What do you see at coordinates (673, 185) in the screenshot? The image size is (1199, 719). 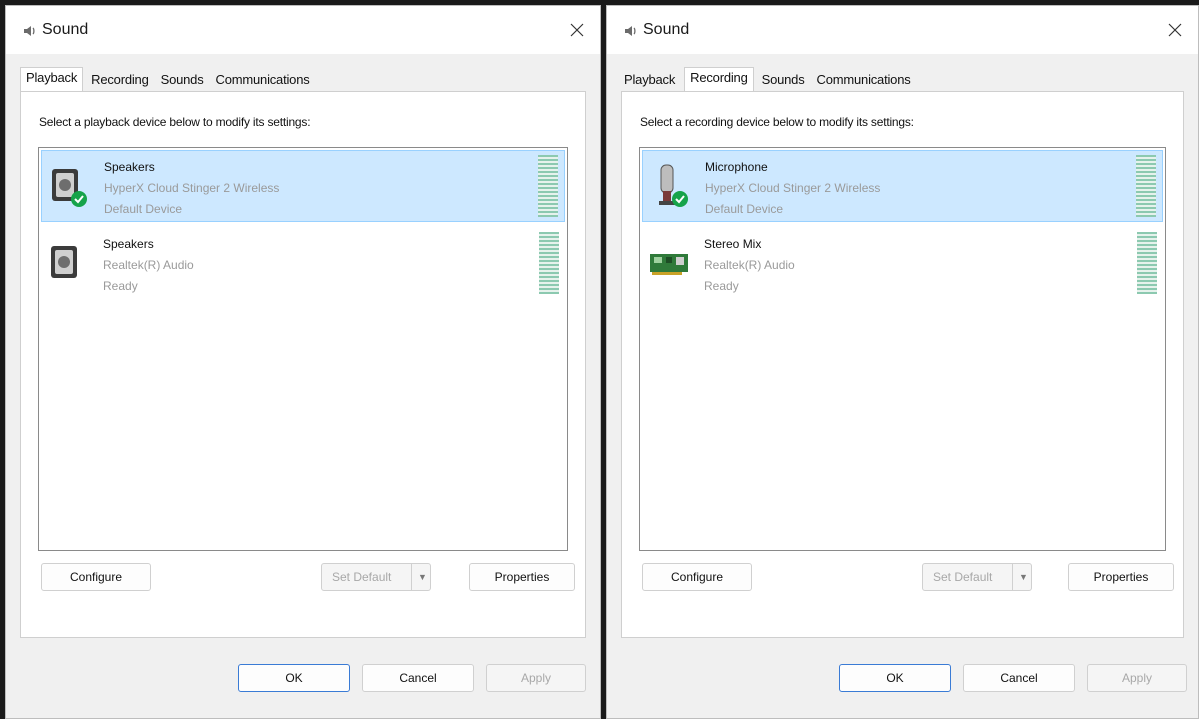 I see `microphone-icon` at bounding box center [673, 185].